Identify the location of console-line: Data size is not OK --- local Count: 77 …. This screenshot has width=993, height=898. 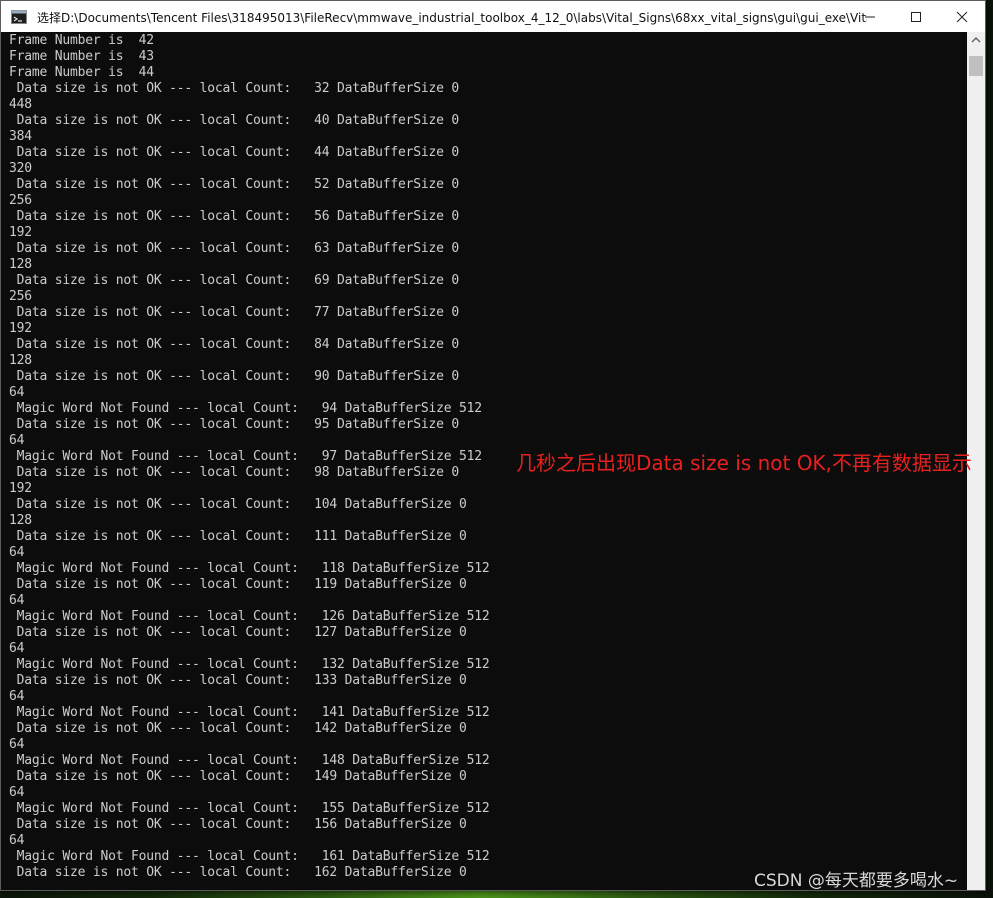
(234, 312).